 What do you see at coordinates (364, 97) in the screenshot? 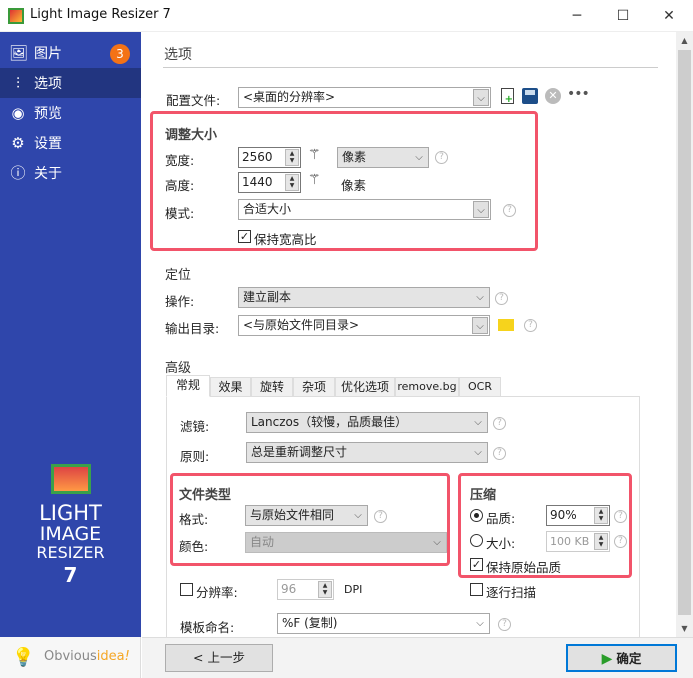
I see `profile-select: <桌面的分辨率> ⌵` at bounding box center [364, 97].